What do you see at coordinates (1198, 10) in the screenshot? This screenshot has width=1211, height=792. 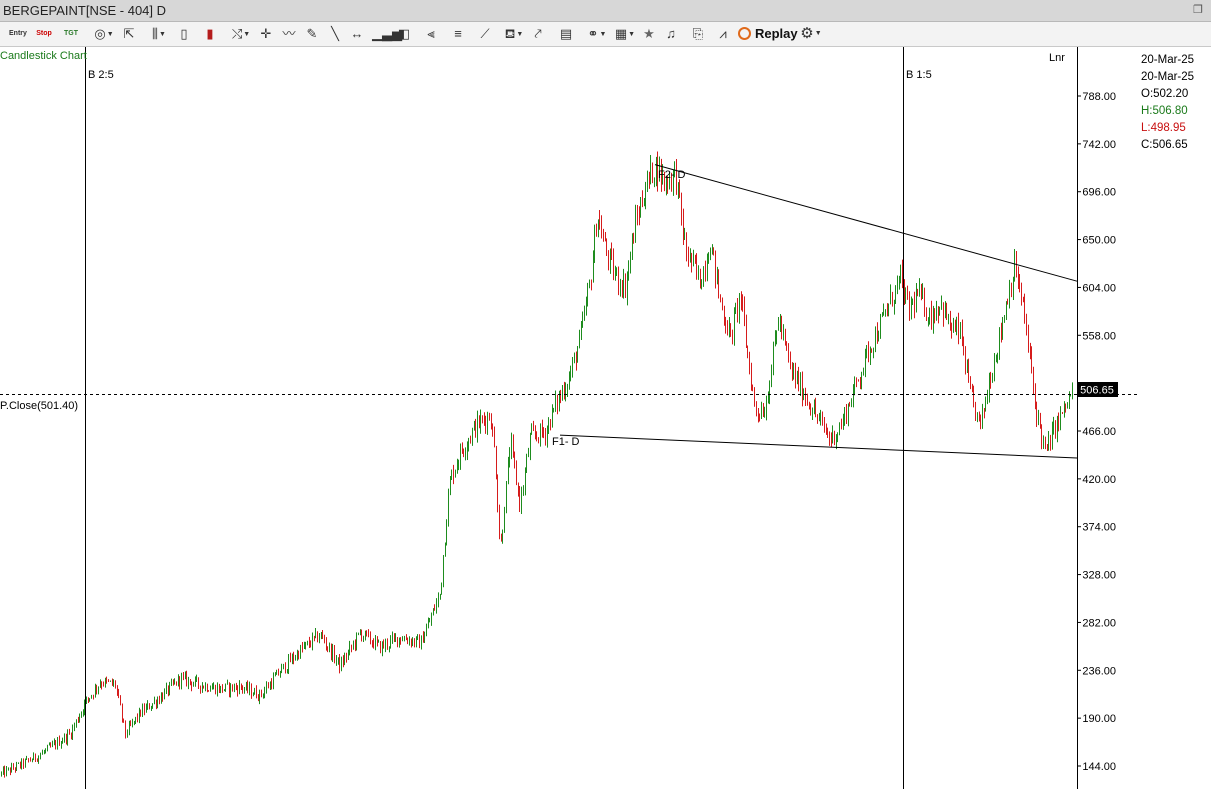 I see `restore-window-icon: ❐` at bounding box center [1198, 10].